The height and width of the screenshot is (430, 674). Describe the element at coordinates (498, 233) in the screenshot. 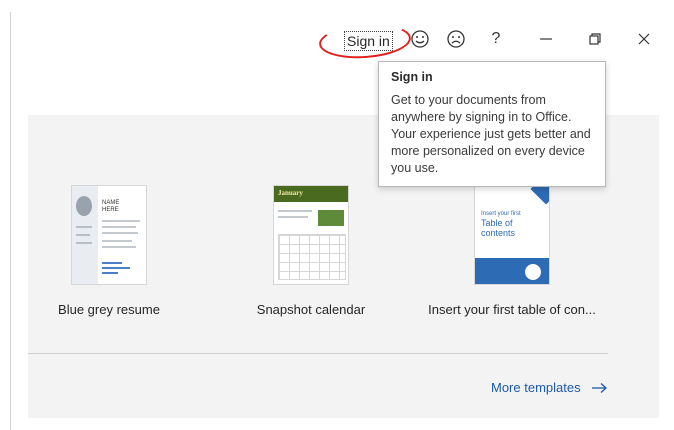

I see `toc-line3: contents` at that location.